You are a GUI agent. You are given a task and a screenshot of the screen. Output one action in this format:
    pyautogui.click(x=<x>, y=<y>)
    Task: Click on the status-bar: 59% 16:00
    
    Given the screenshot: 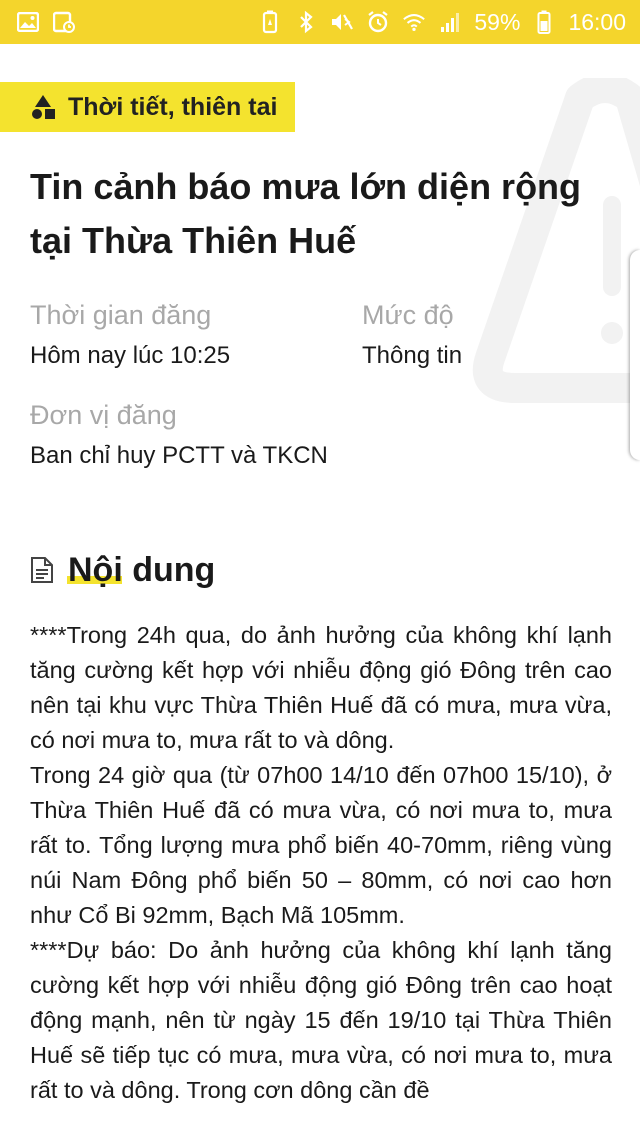 What is the action you would take?
    pyautogui.click(x=320, y=22)
    